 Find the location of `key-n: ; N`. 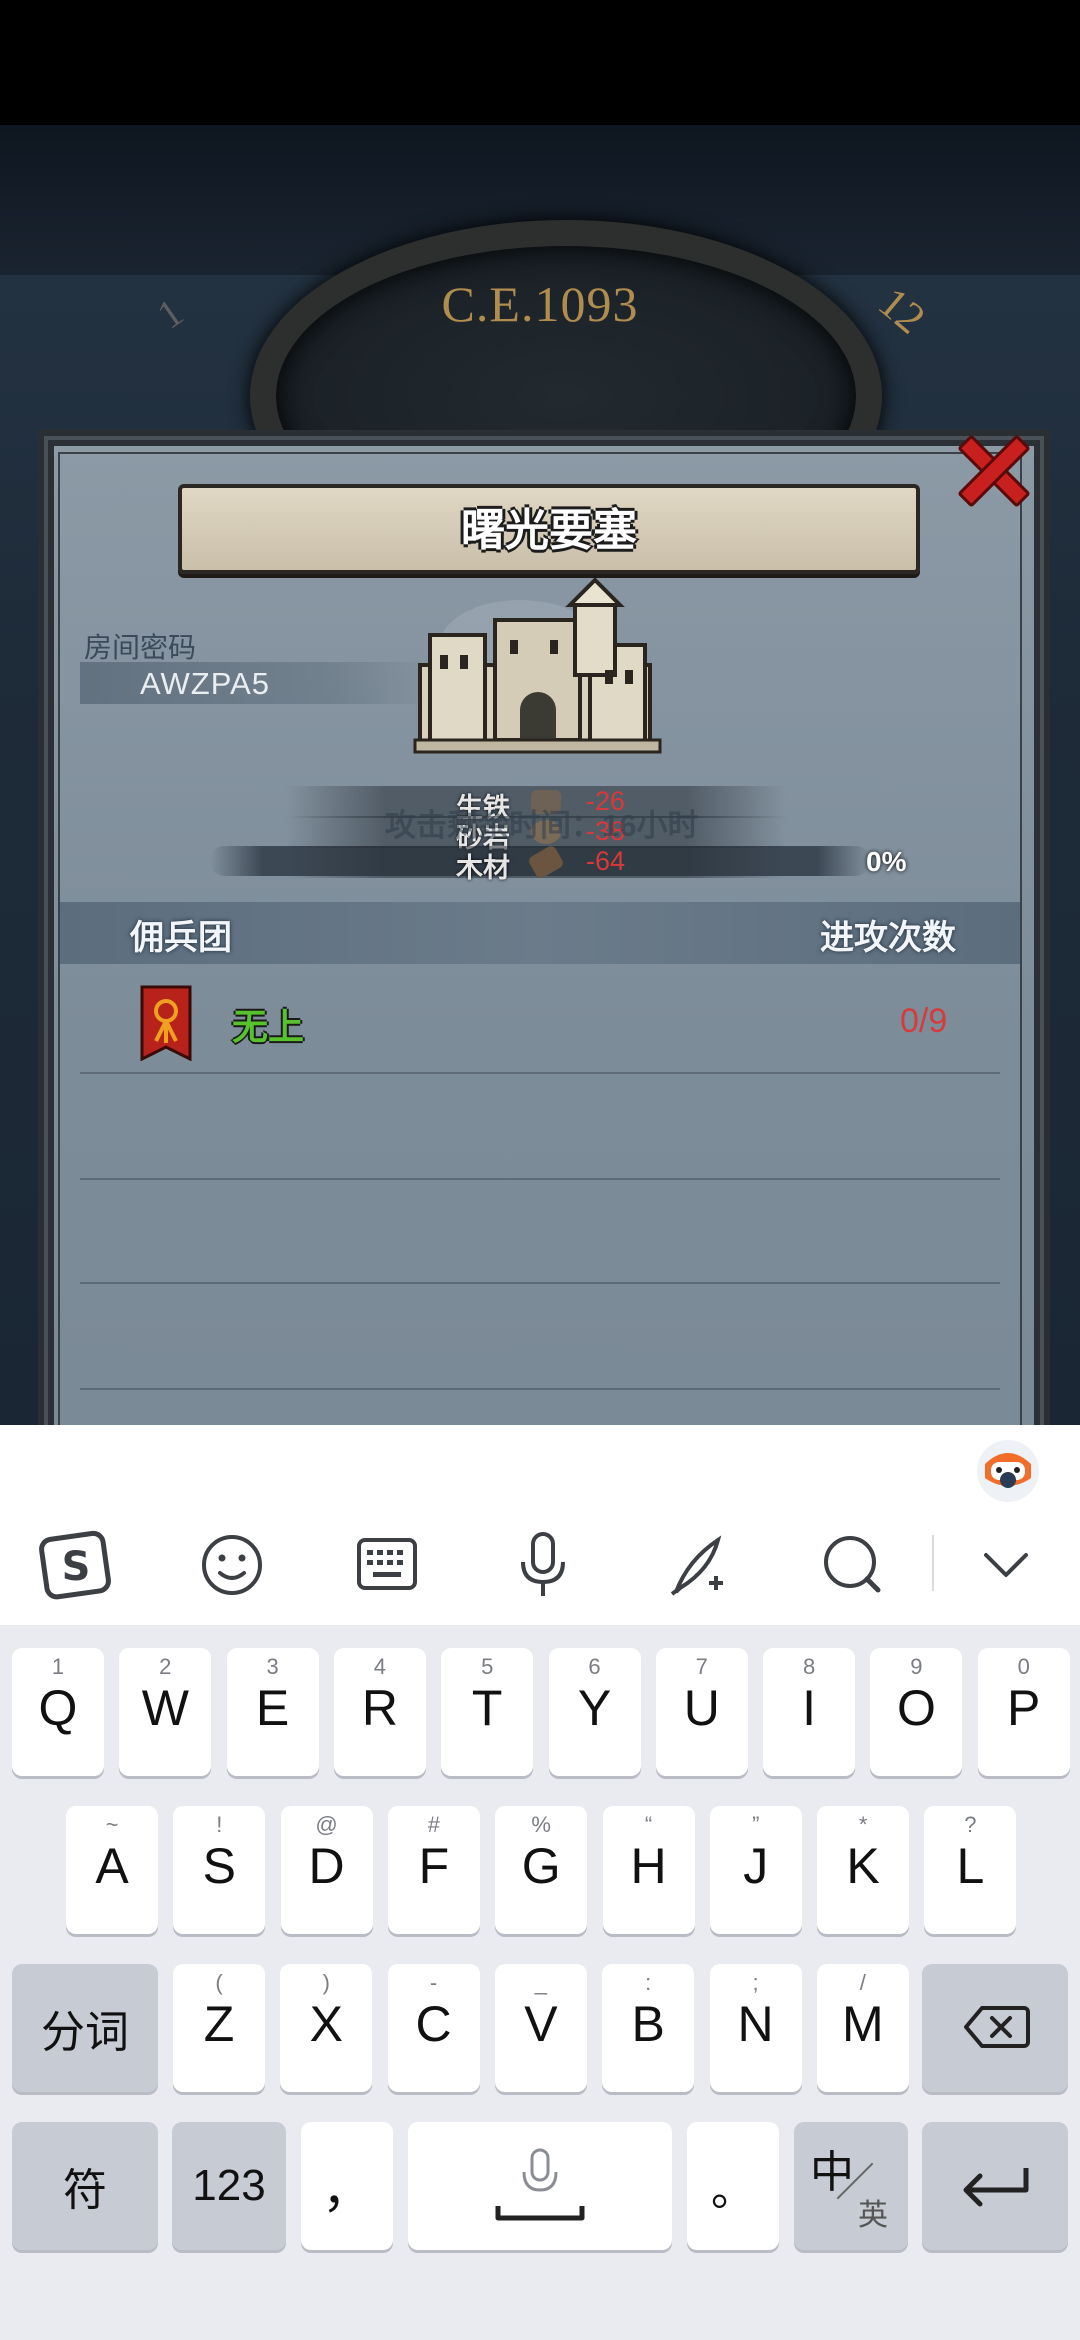

key-n: ; N is located at coordinates (755, 2028).